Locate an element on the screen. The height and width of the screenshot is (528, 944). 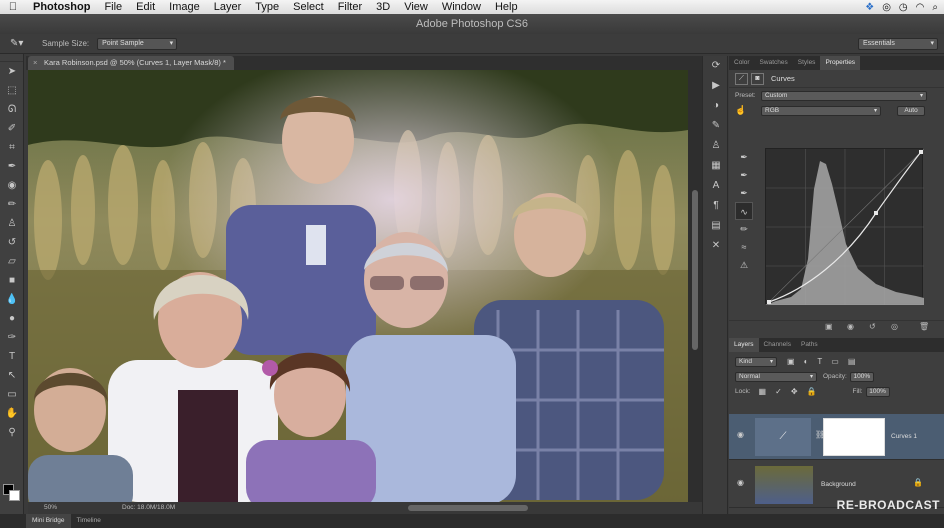
zoom-level: 50% is located at coordinates (50, 508).